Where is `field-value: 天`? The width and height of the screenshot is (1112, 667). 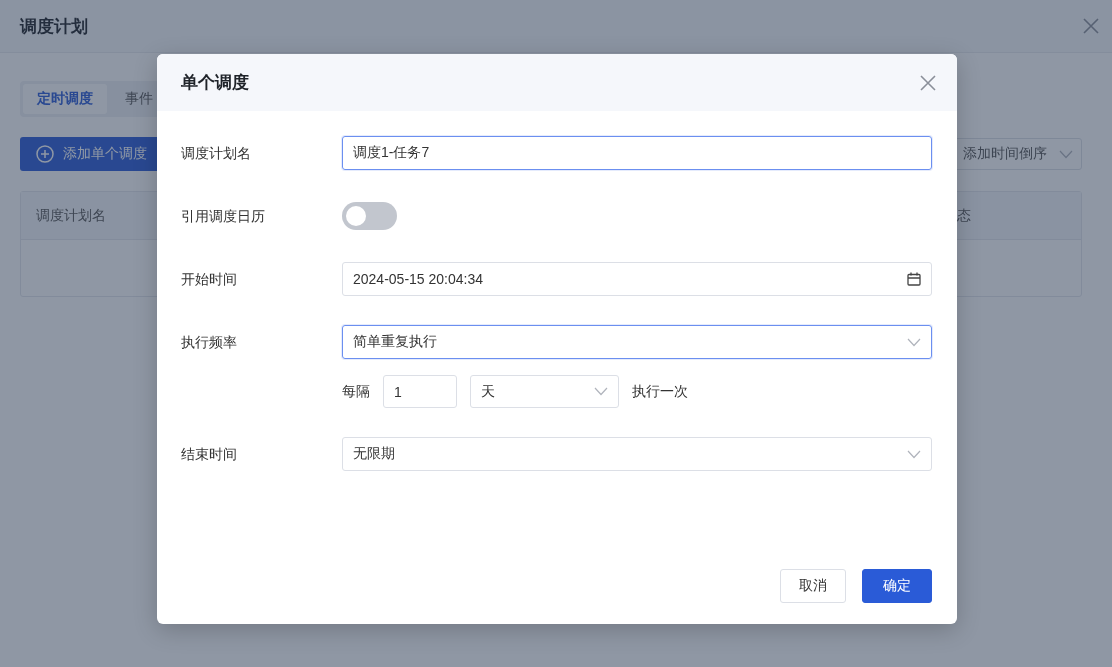 field-value: 天 is located at coordinates (488, 391).